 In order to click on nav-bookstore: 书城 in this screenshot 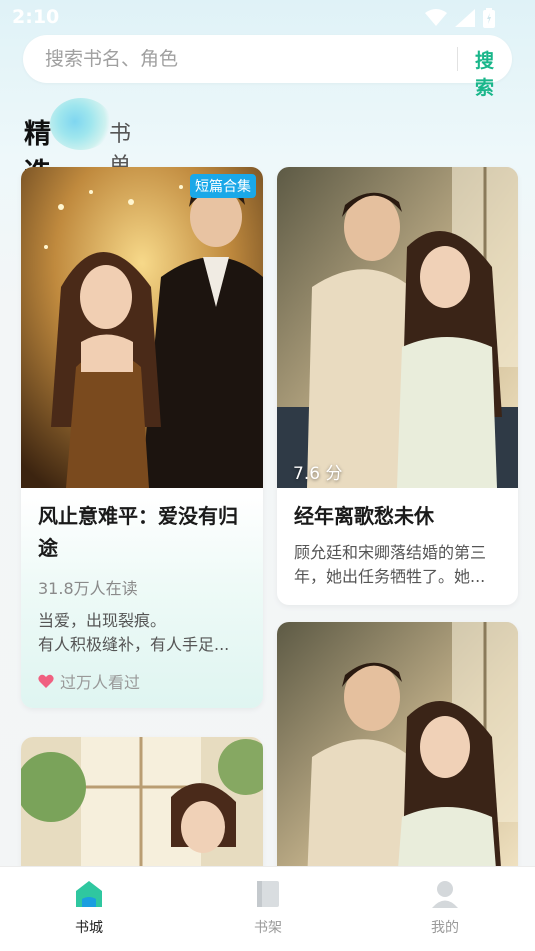, I will do `click(89, 907)`.